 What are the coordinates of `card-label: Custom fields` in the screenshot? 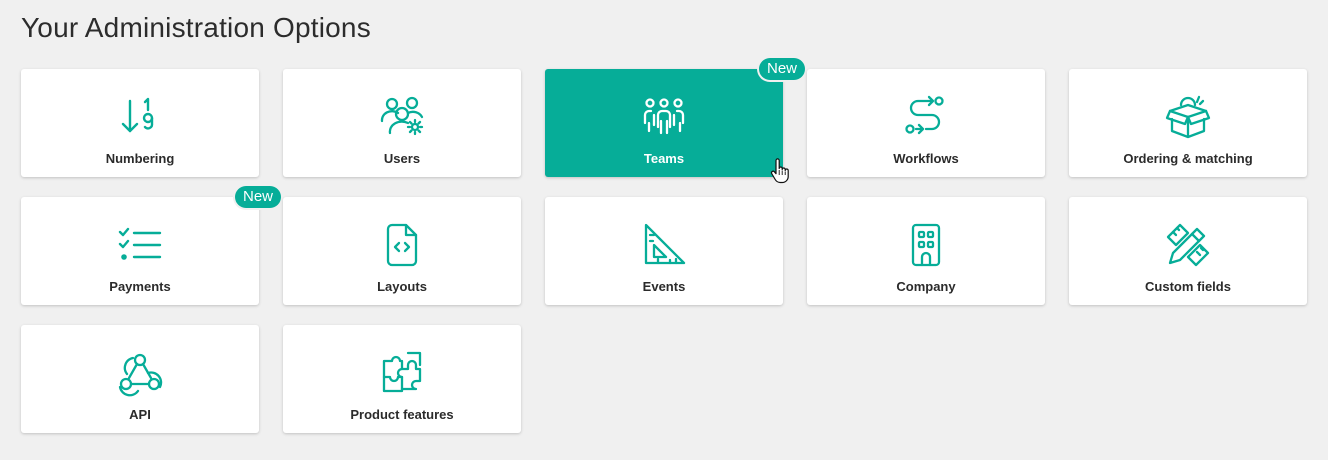 It's located at (1188, 286).